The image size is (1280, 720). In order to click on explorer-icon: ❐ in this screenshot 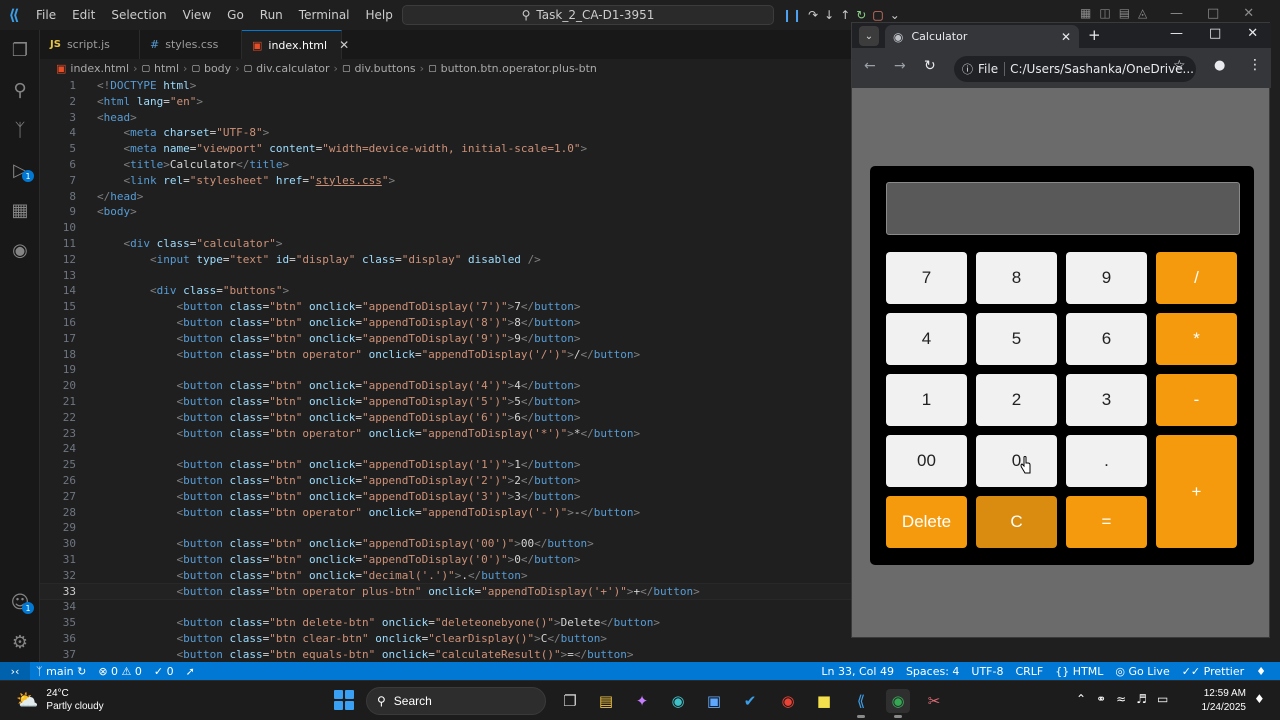, I will do `click(20, 50)`.